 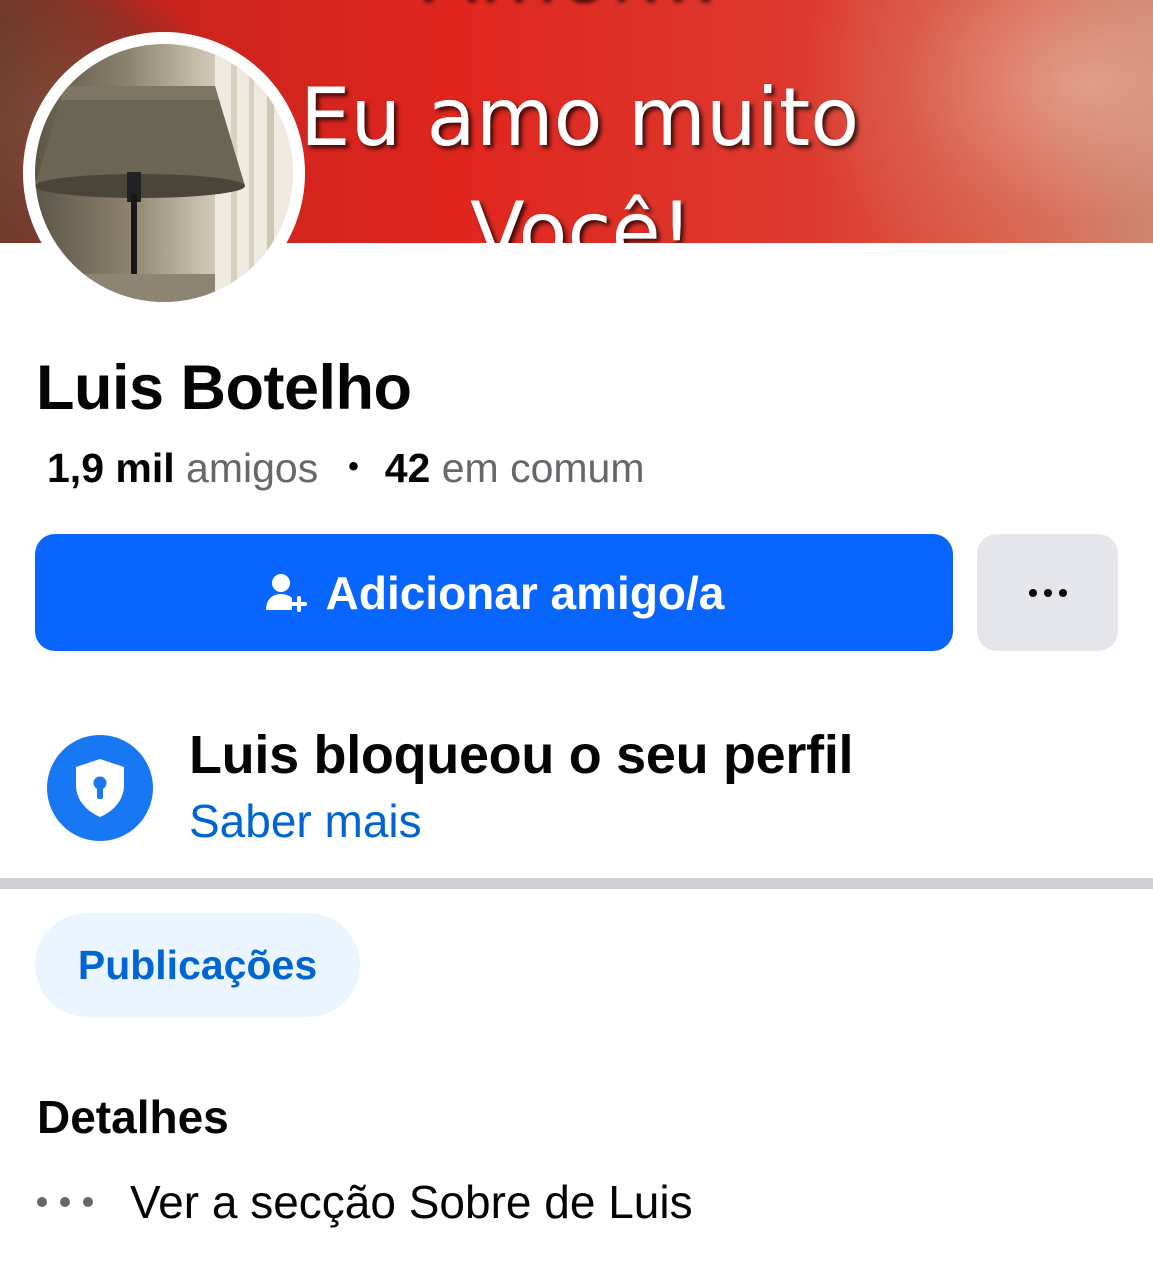 What do you see at coordinates (224, 388) in the screenshot?
I see `profile-name: Luis Botelho` at bounding box center [224, 388].